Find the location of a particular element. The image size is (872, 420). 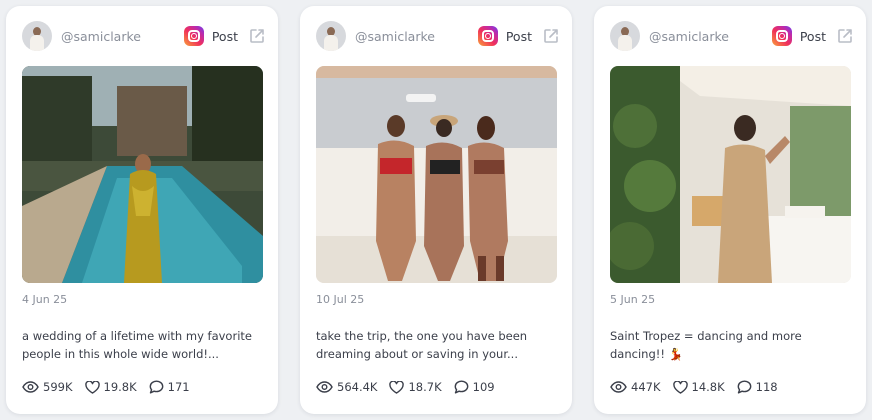

post-stats: 447K 14.8K 118 is located at coordinates (700, 387).